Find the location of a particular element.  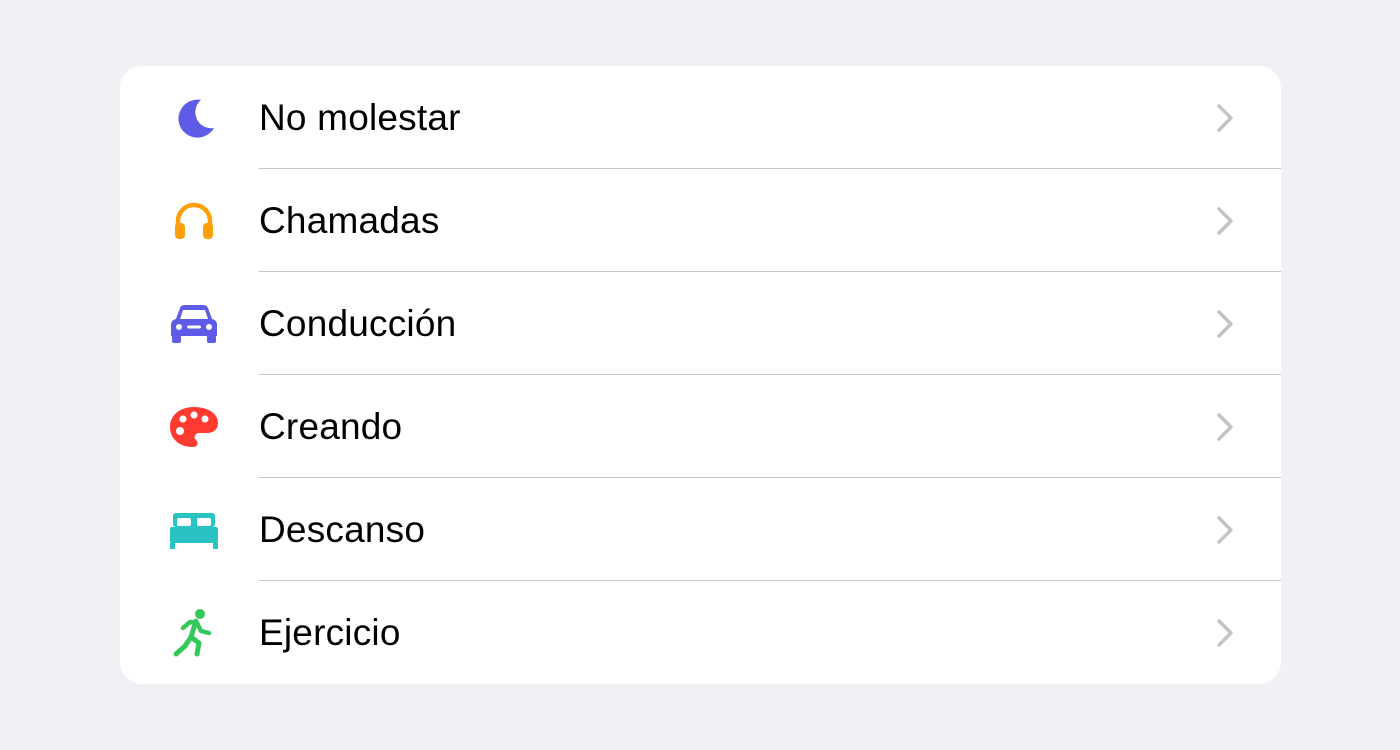

headphones-icon is located at coordinates (194, 221).